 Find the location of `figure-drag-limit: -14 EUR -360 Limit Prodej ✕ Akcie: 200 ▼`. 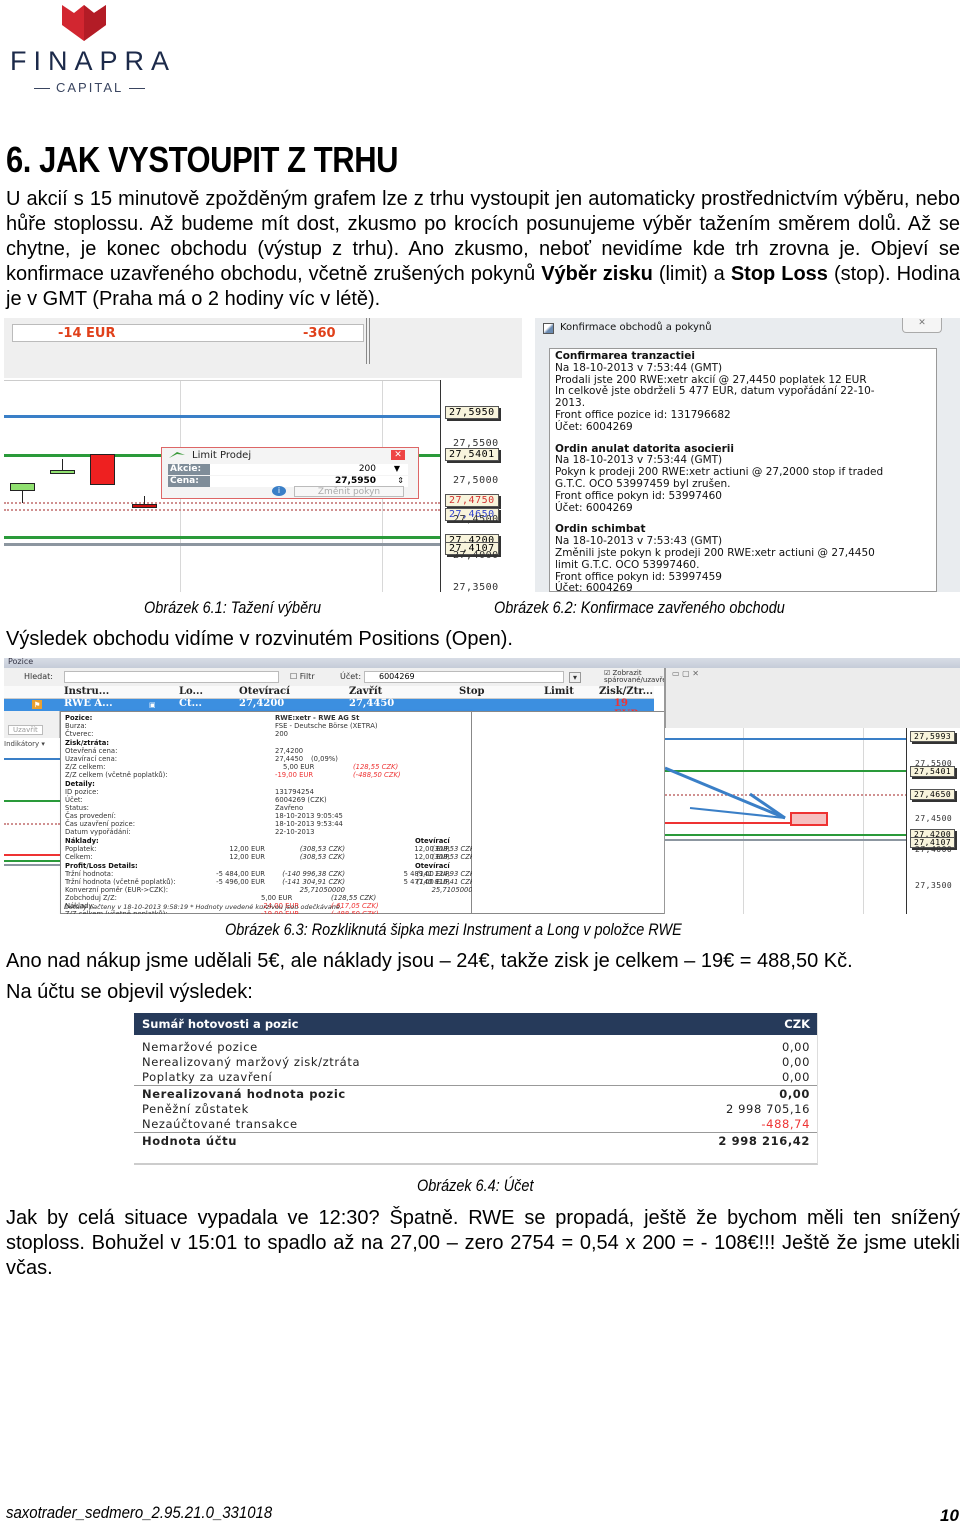

figure-drag-limit: -14 EUR -360 Limit Prodej ✕ Akcie: 200 ▼ is located at coordinates (263, 455).